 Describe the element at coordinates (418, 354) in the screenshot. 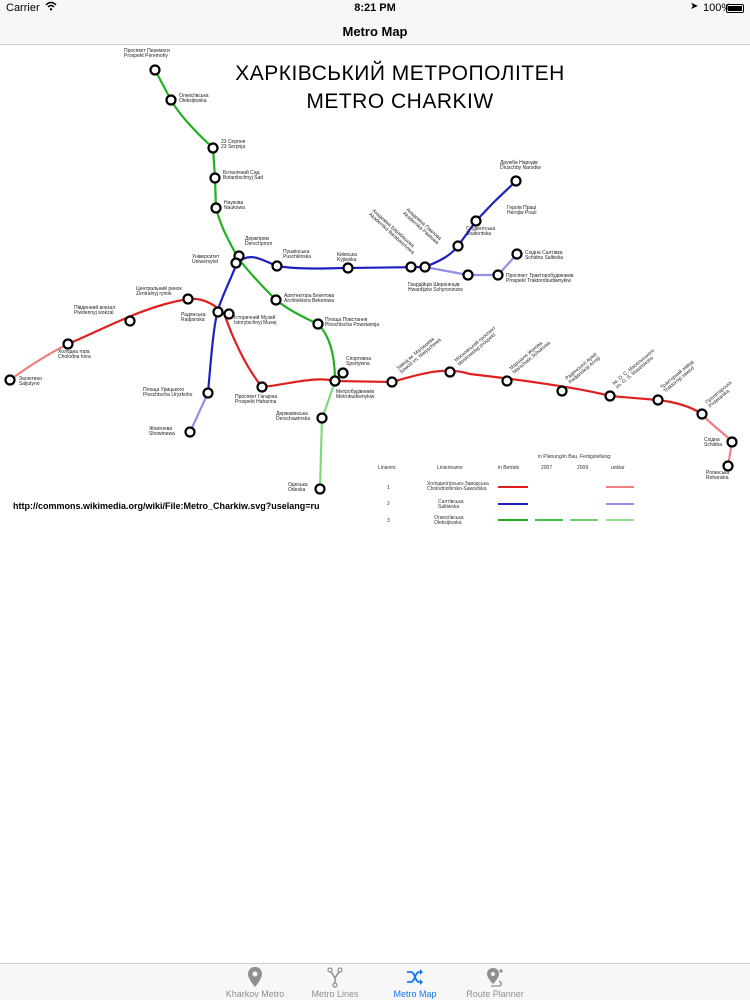

I see `label-malysheva: Завод ім. МалишеваSawod im. Malyschewa` at that location.